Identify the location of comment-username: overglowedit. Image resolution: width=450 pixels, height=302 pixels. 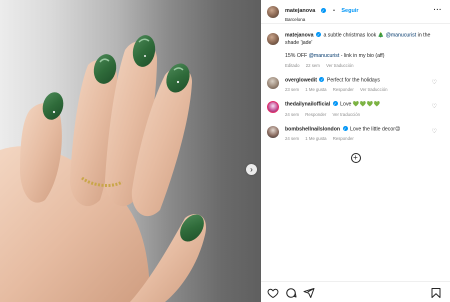
(301, 80).